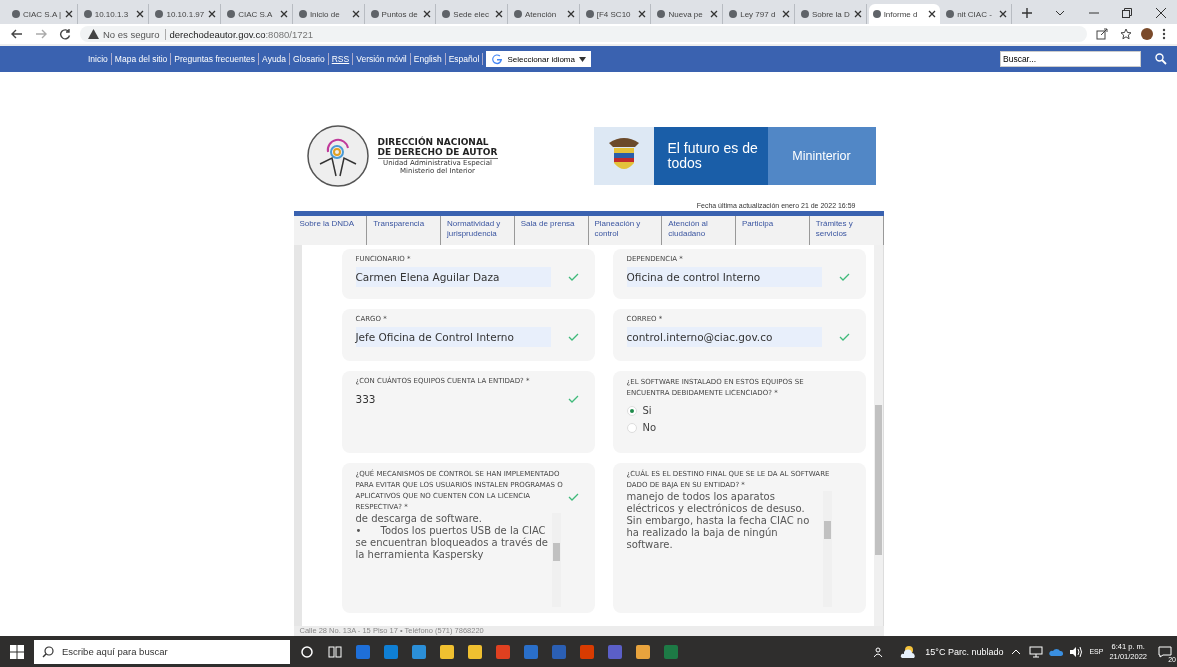 This screenshot has height=667, width=1177. Describe the element at coordinates (453, 337) in the screenshot. I see `input-field: Jefe Oficina de Control Interno` at that location.